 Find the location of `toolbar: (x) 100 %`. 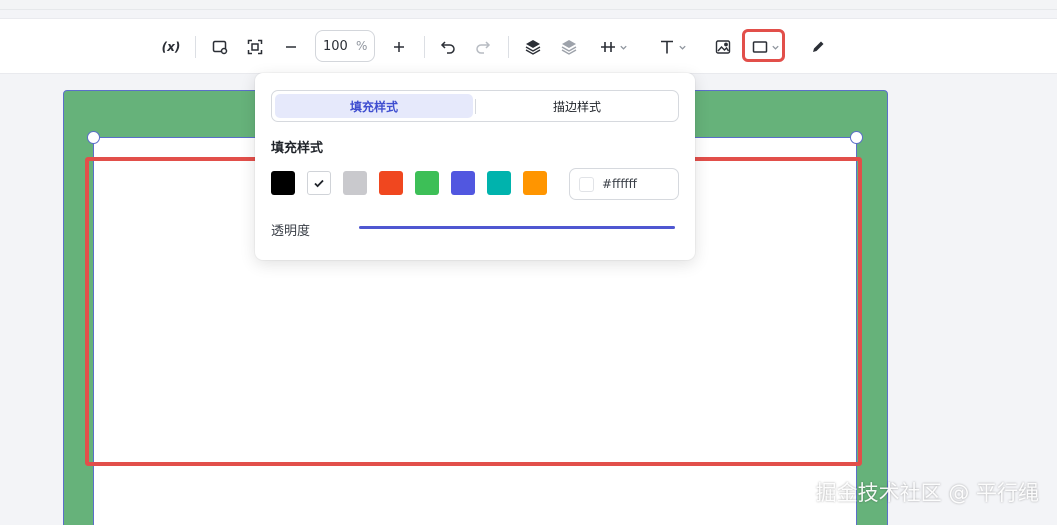

toolbar: (x) 100 % is located at coordinates (528, 46).